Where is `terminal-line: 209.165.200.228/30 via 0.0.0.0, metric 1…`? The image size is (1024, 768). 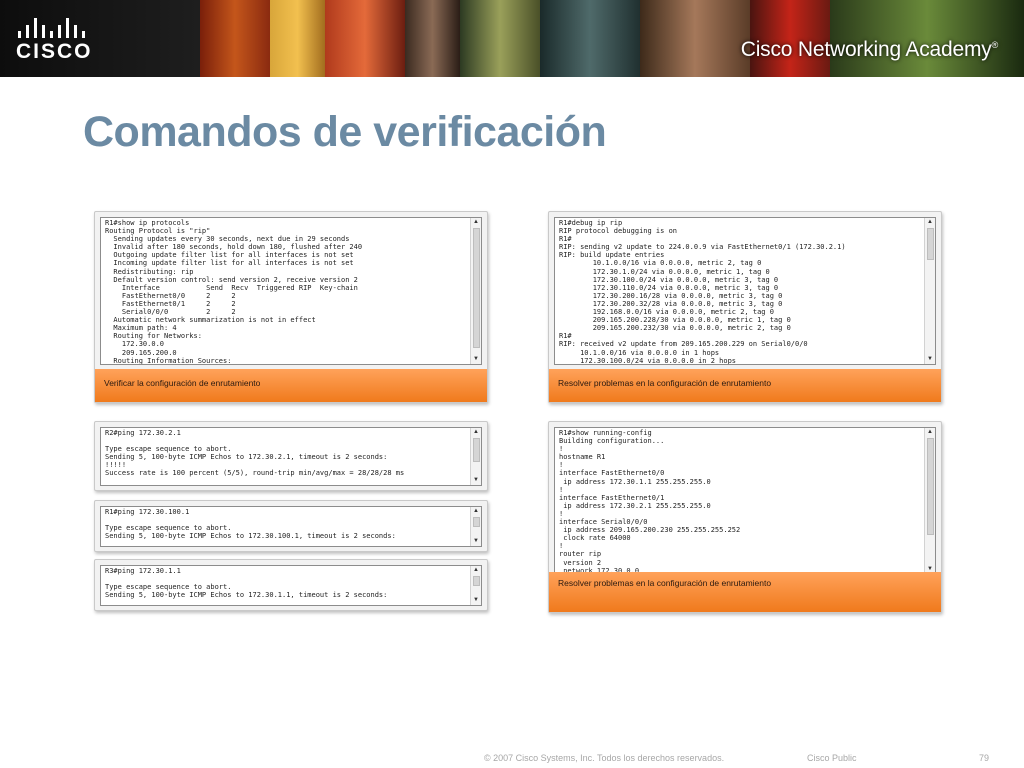 terminal-line: 209.165.200.228/30 via 0.0.0.0, metric 1… is located at coordinates (675, 320).